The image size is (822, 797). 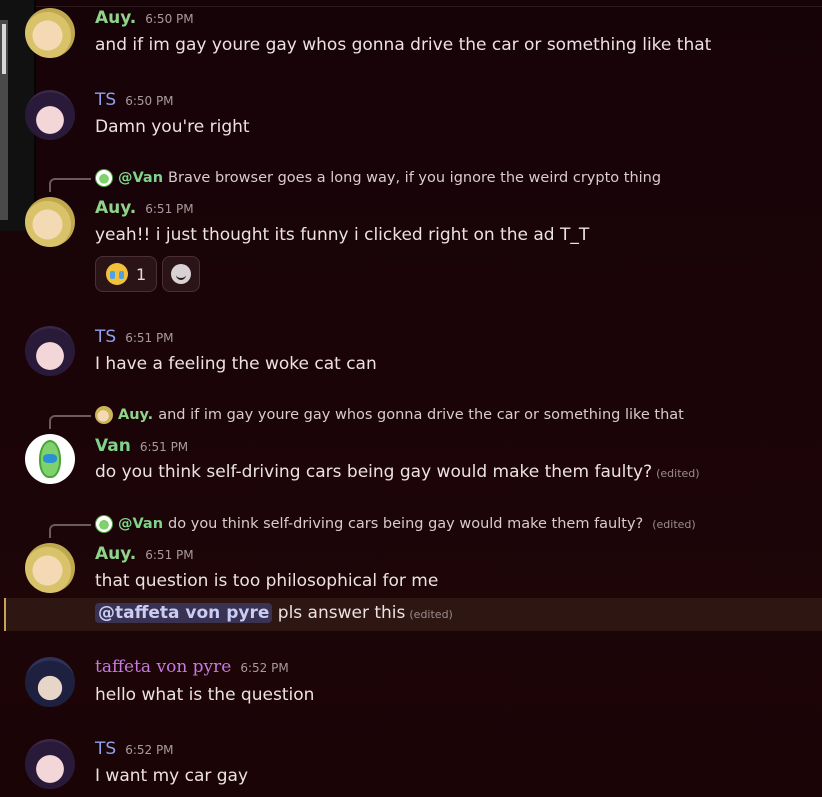 I want to click on message-text: hello what is the question, so click(x=205, y=695).